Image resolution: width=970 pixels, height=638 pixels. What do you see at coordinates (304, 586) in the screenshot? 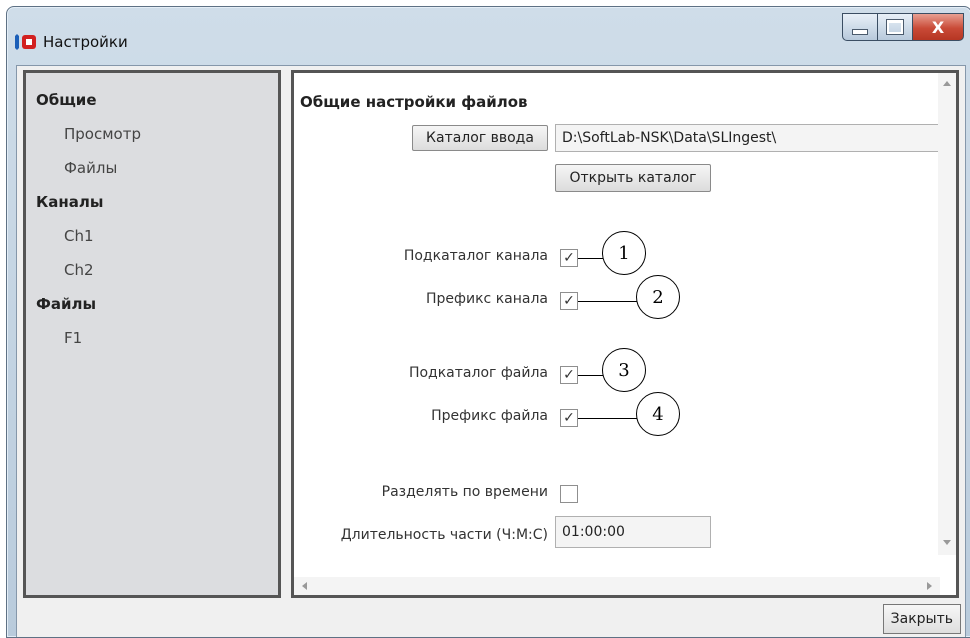
I see `scroll-left-icon` at bounding box center [304, 586].